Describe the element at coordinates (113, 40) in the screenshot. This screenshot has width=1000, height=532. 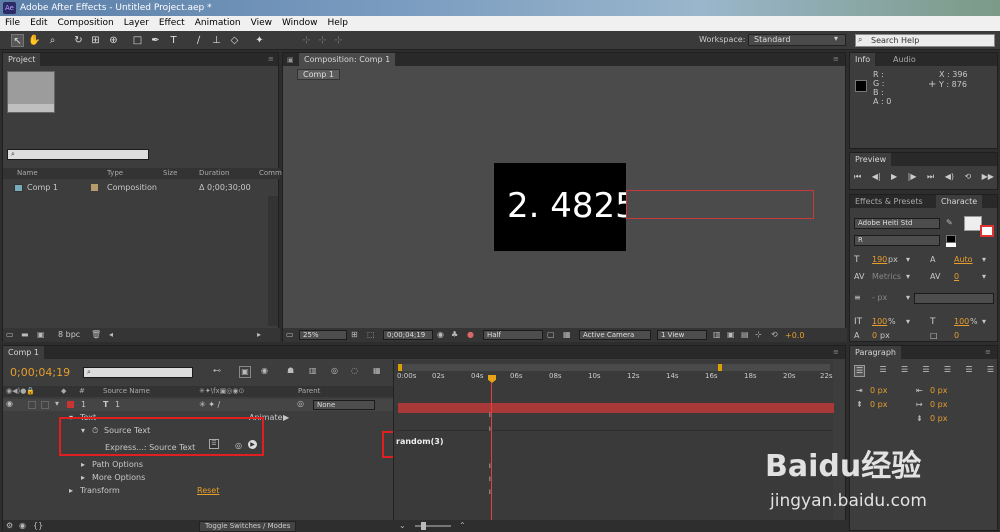
I see `pan-behind-tool-icon: ⊕` at that location.